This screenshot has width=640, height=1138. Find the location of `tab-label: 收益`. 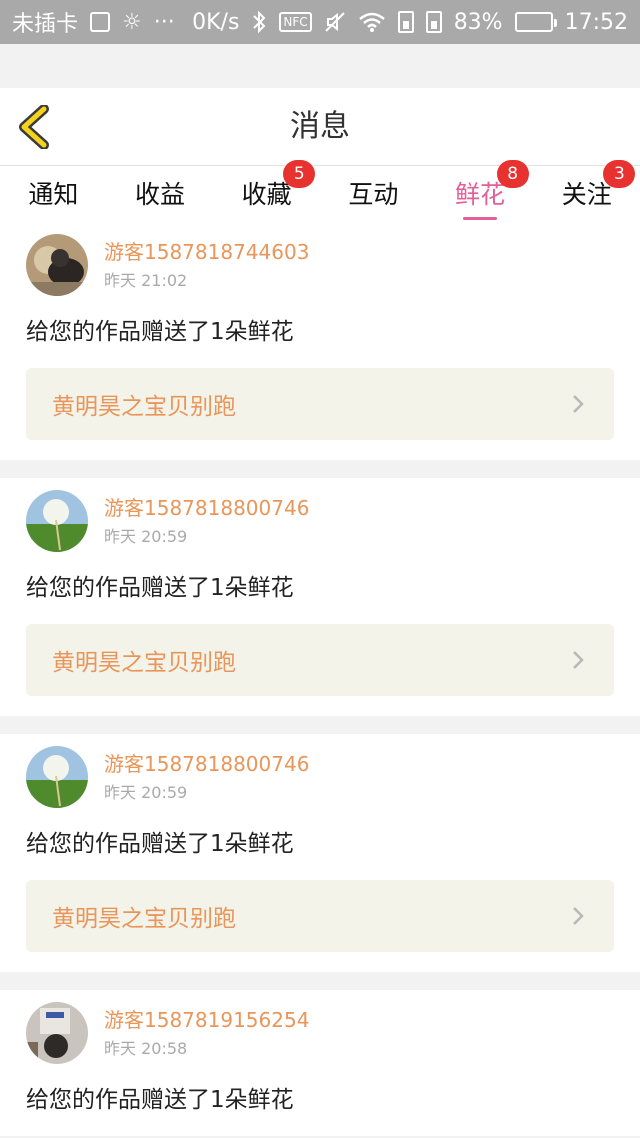

tab-label: 收益 is located at coordinates (160, 194).